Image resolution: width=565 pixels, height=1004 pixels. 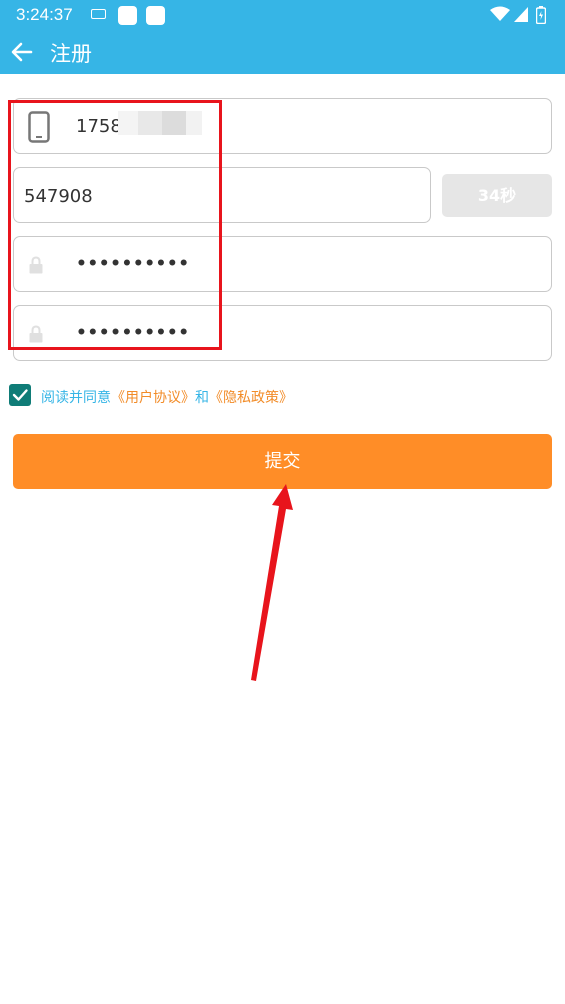 I want to click on annotation-arrow, so click(x=272, y=582).